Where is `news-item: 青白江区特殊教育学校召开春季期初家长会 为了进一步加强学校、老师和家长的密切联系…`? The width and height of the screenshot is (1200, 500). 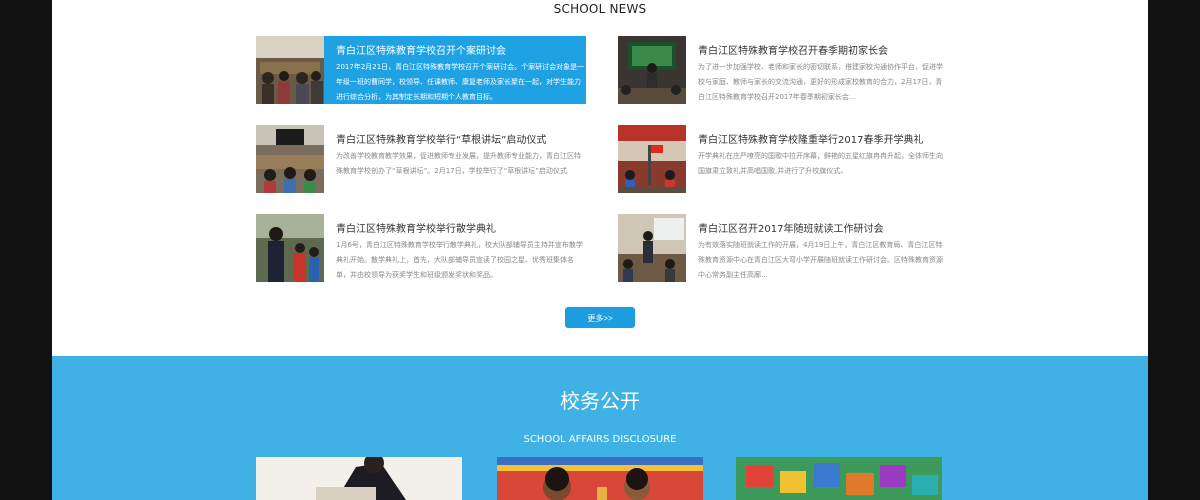 news-item: 青白江区特殊教育学校召开春季期初家长会 为了进一步加强学校、老师和家长的密切联系… is located at coordinates (783, 70).